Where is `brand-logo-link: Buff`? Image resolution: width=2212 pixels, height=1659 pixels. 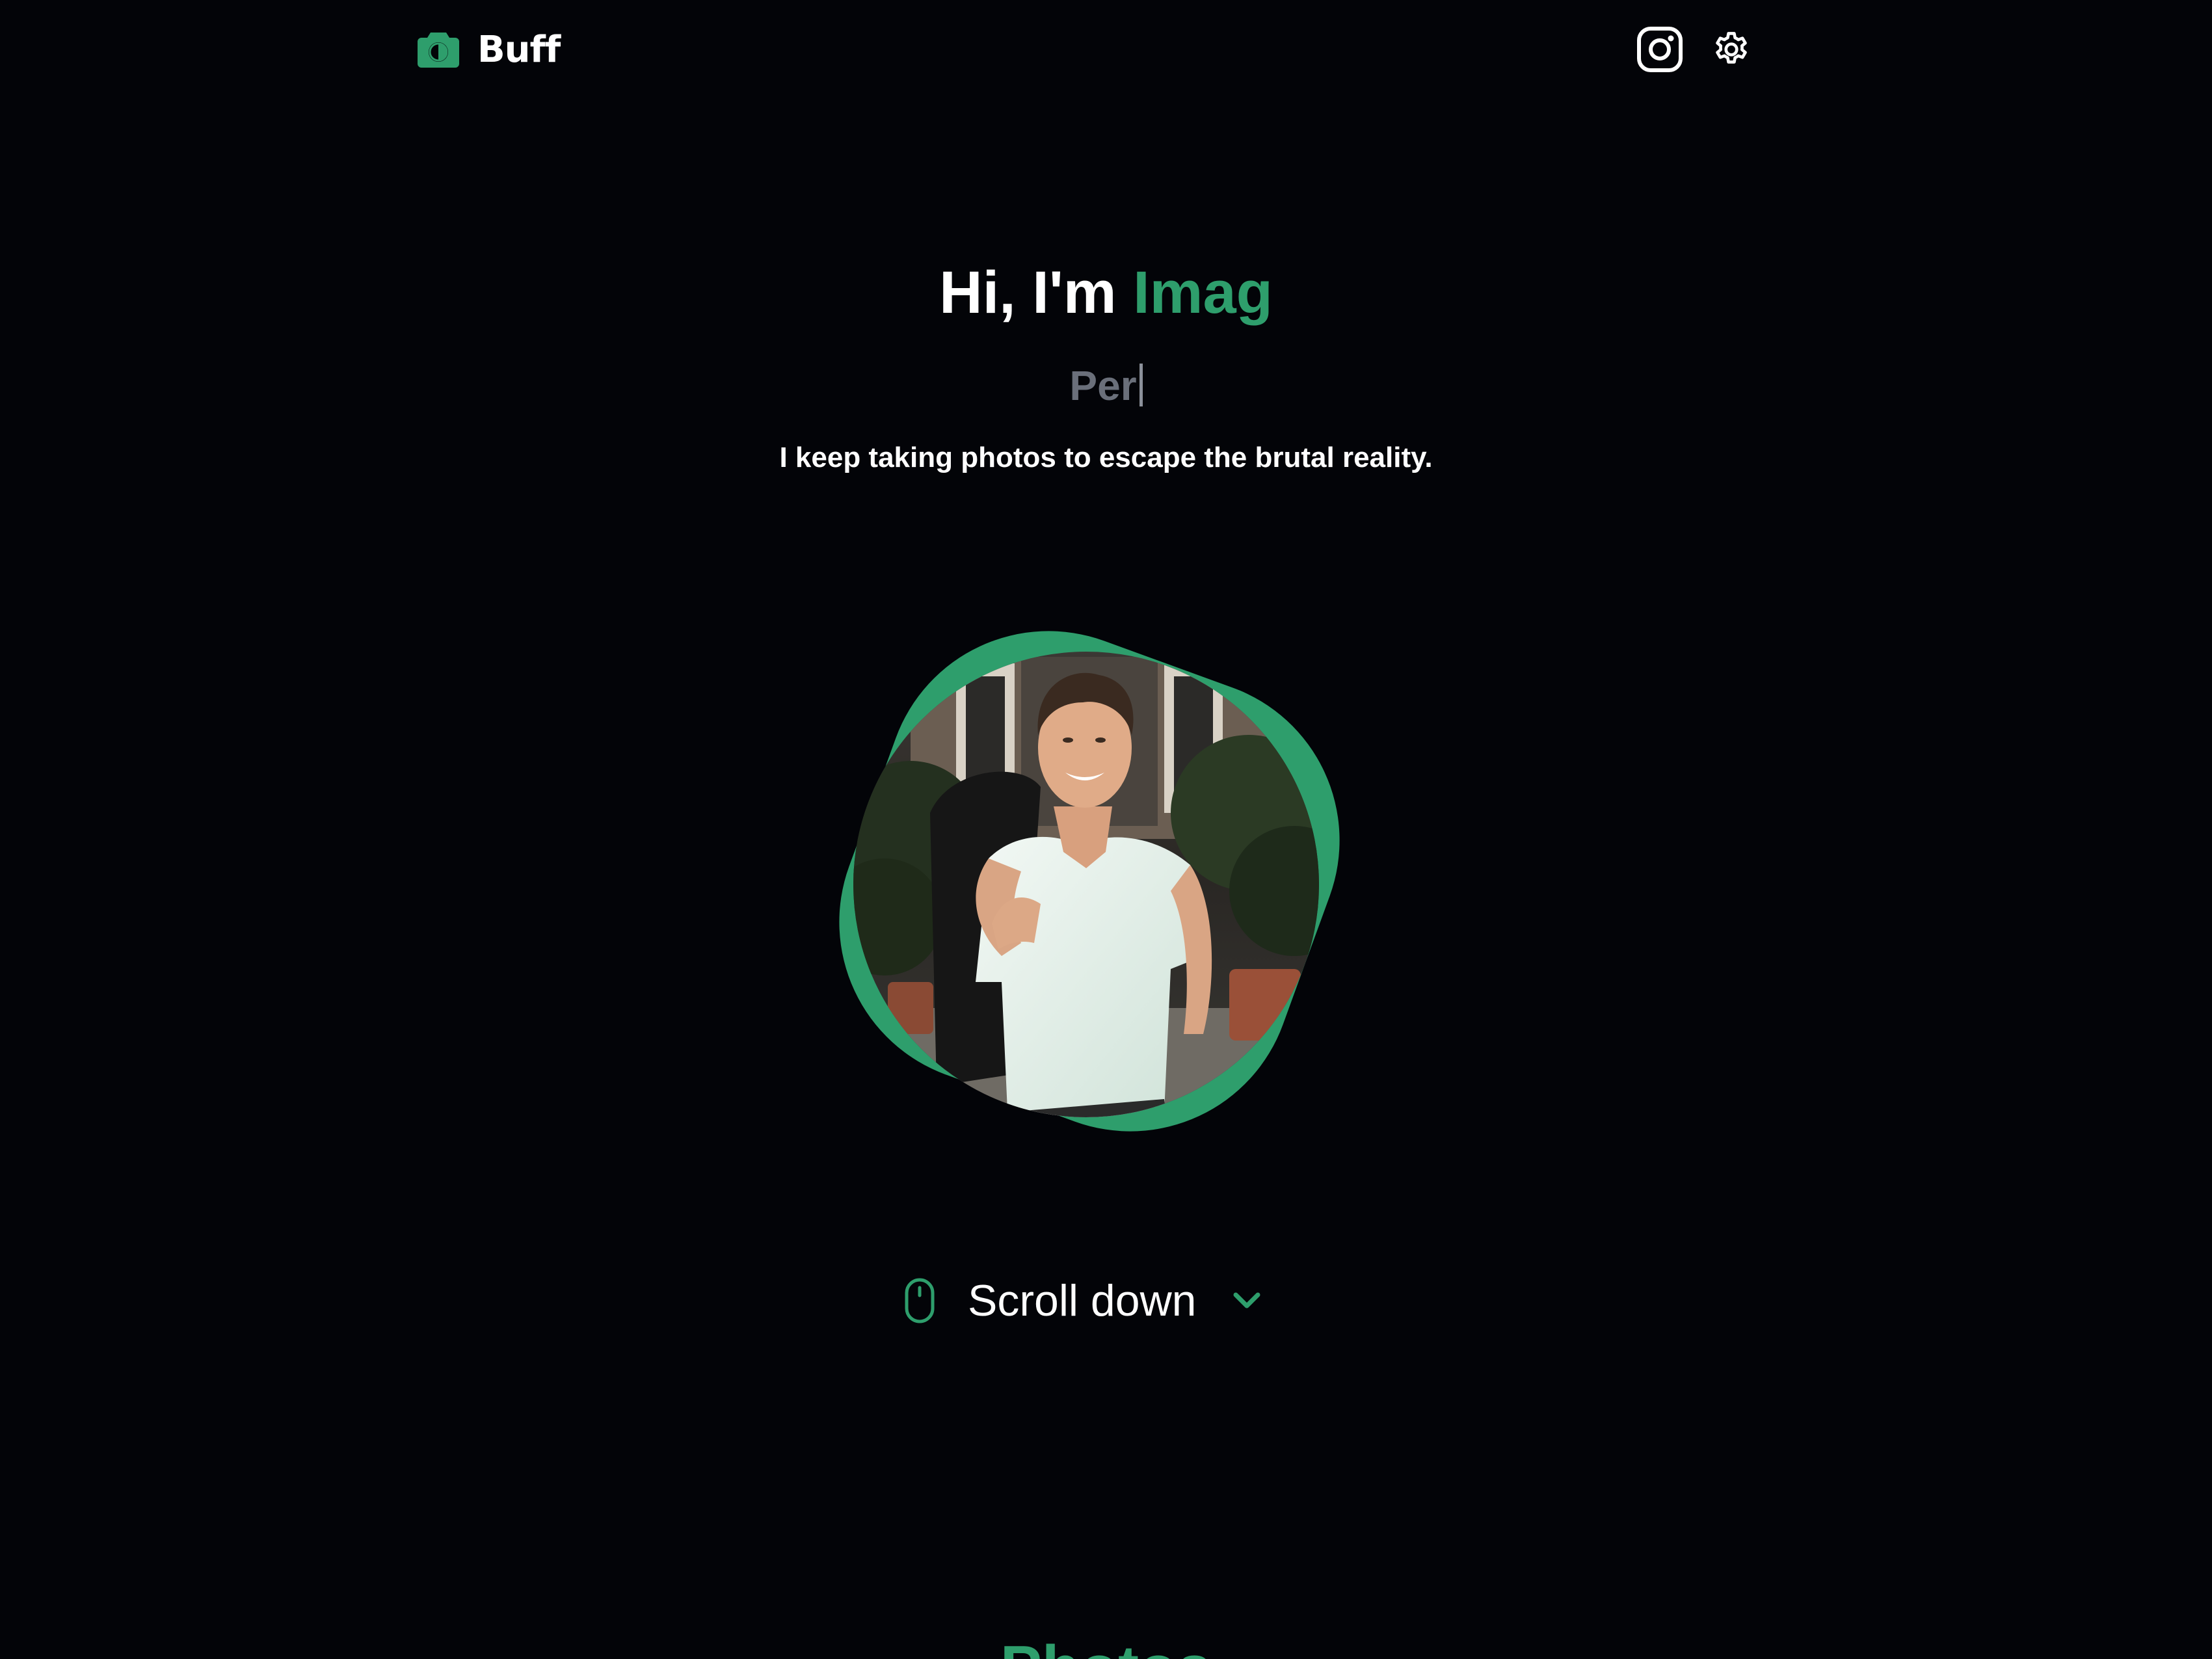 brand-logo-link: Buff is located at coordinates (488, 49).